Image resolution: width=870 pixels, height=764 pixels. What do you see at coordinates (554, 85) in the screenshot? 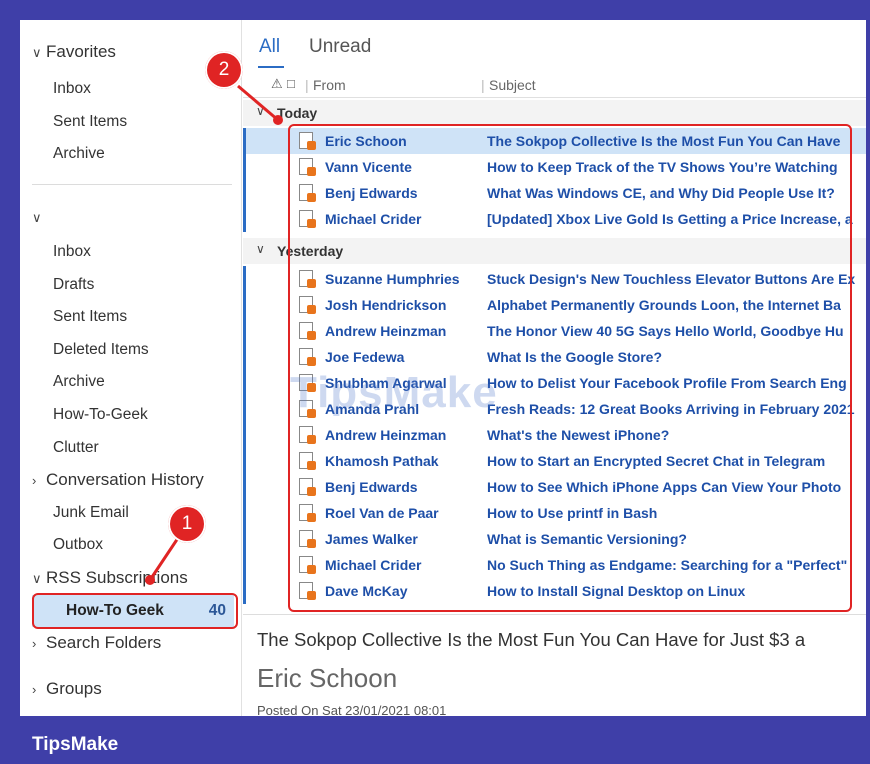
I see `column-header: ⚠ □ | From | Subject` at bounding box center [554, 85].